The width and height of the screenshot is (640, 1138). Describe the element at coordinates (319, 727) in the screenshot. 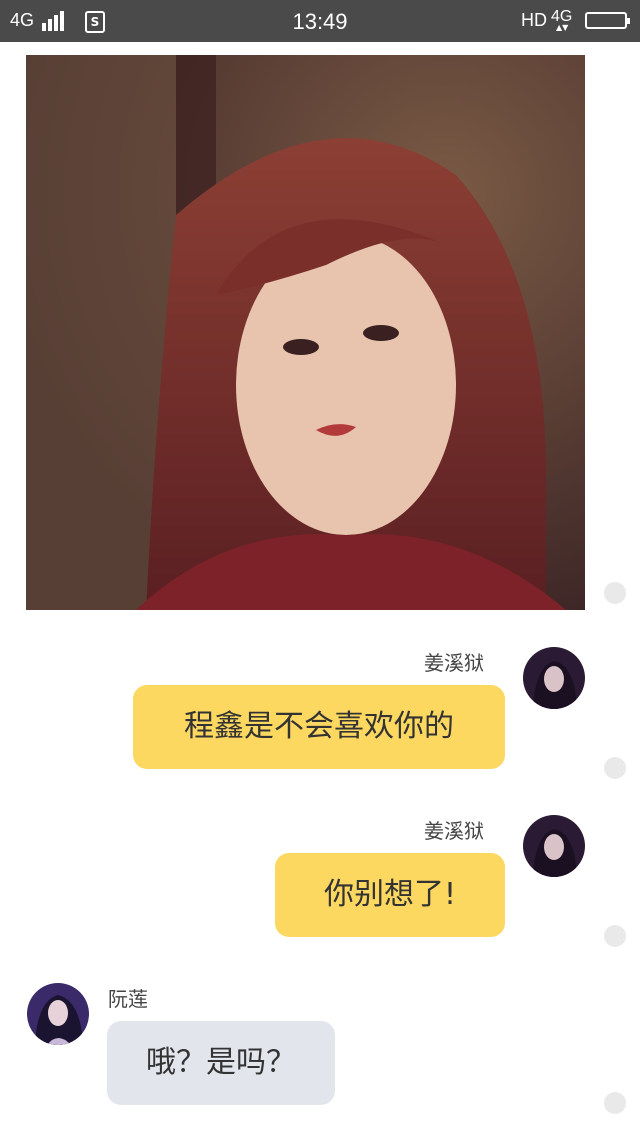

I see `message-bubble: 程鑫是不会喜欢你的` at that location.